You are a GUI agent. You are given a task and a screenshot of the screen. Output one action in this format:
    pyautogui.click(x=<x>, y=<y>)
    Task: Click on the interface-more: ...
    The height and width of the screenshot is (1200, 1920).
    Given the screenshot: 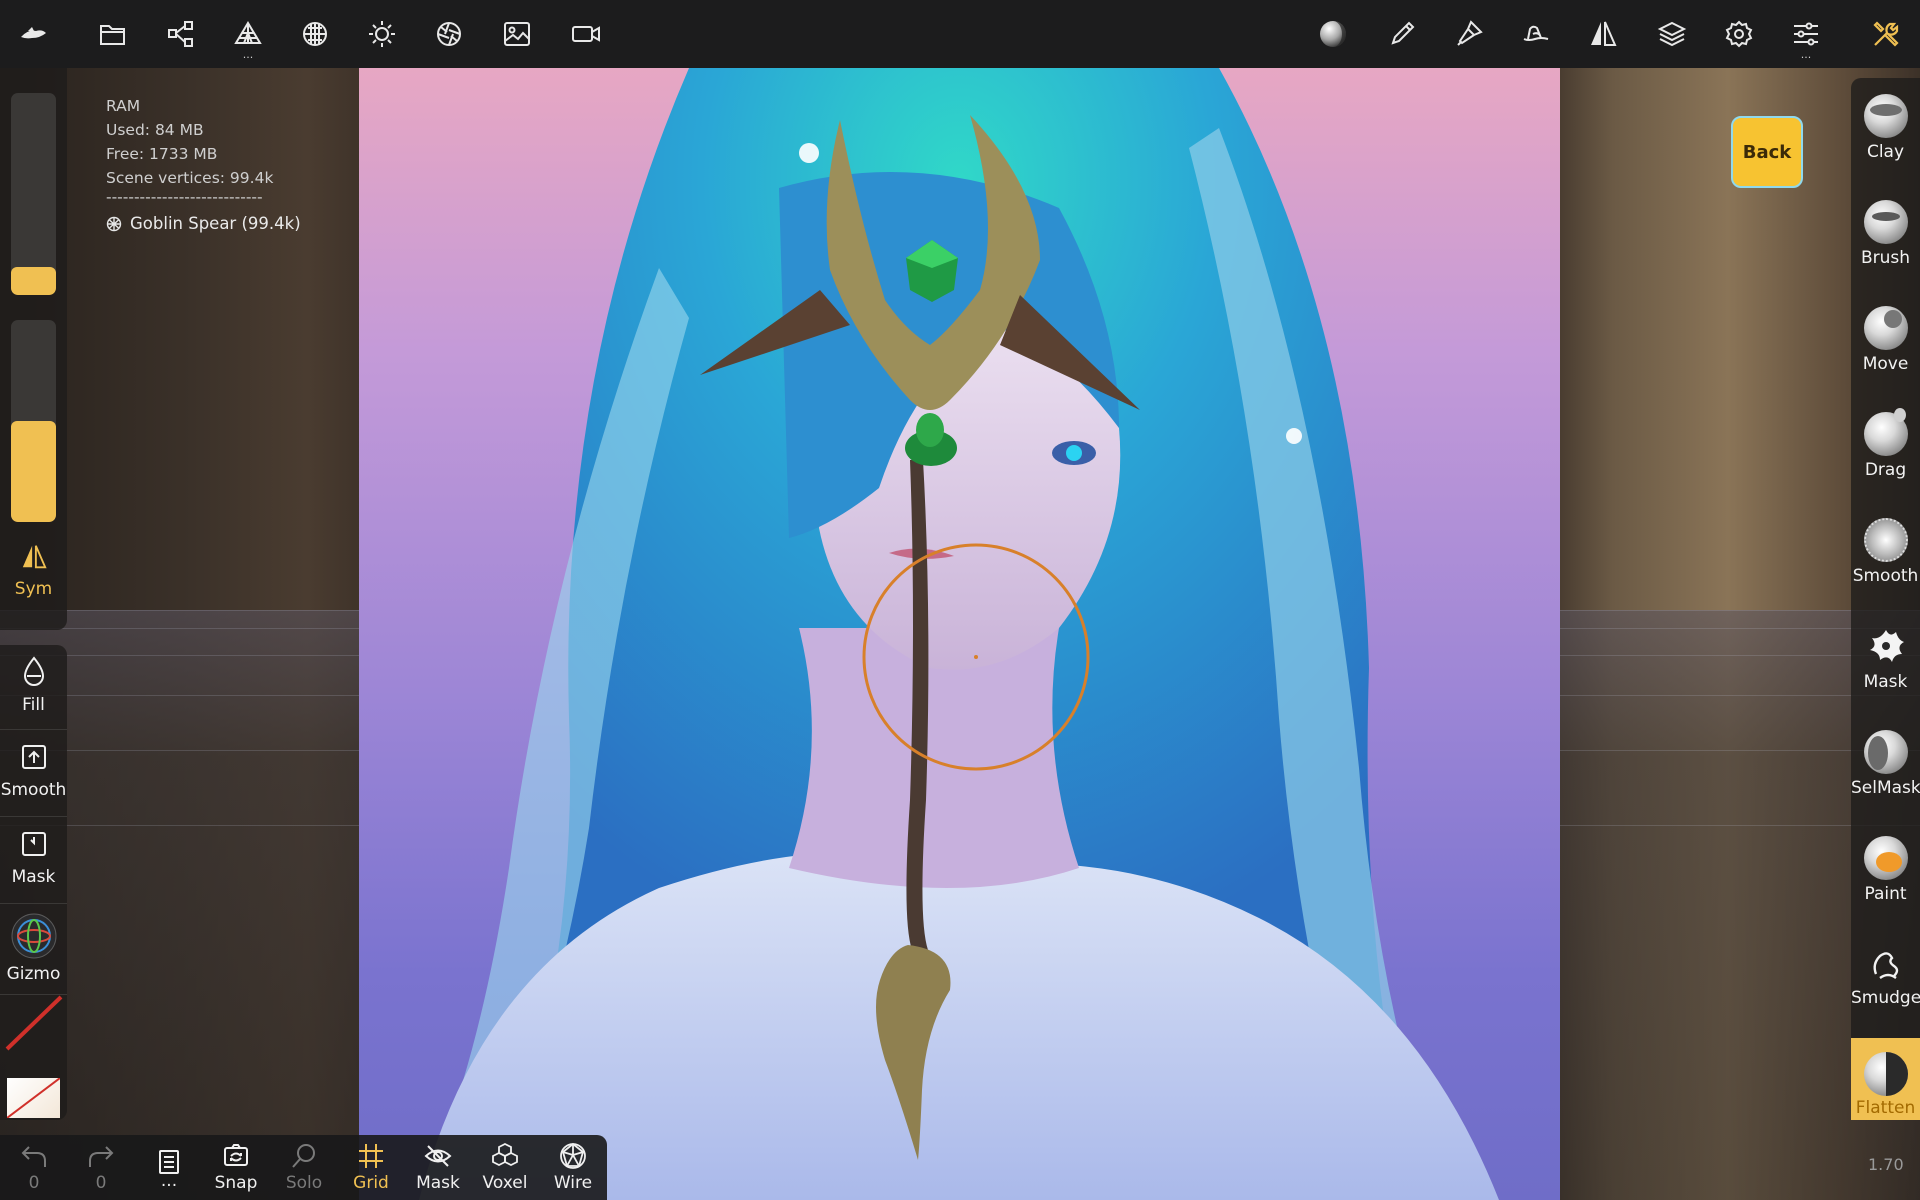 What is the action you would take?
    pyautogui.click(x=1806, y=54)
    